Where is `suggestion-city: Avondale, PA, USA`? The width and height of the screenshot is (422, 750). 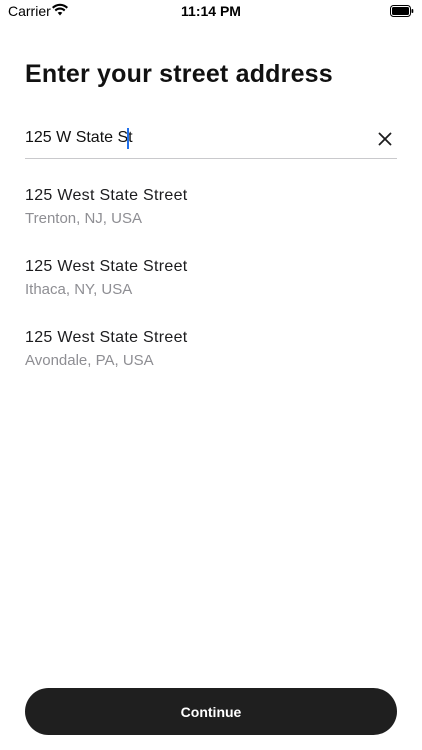
suggestion-city: Avondale, PA, USA is located at coordinates (89, 360).